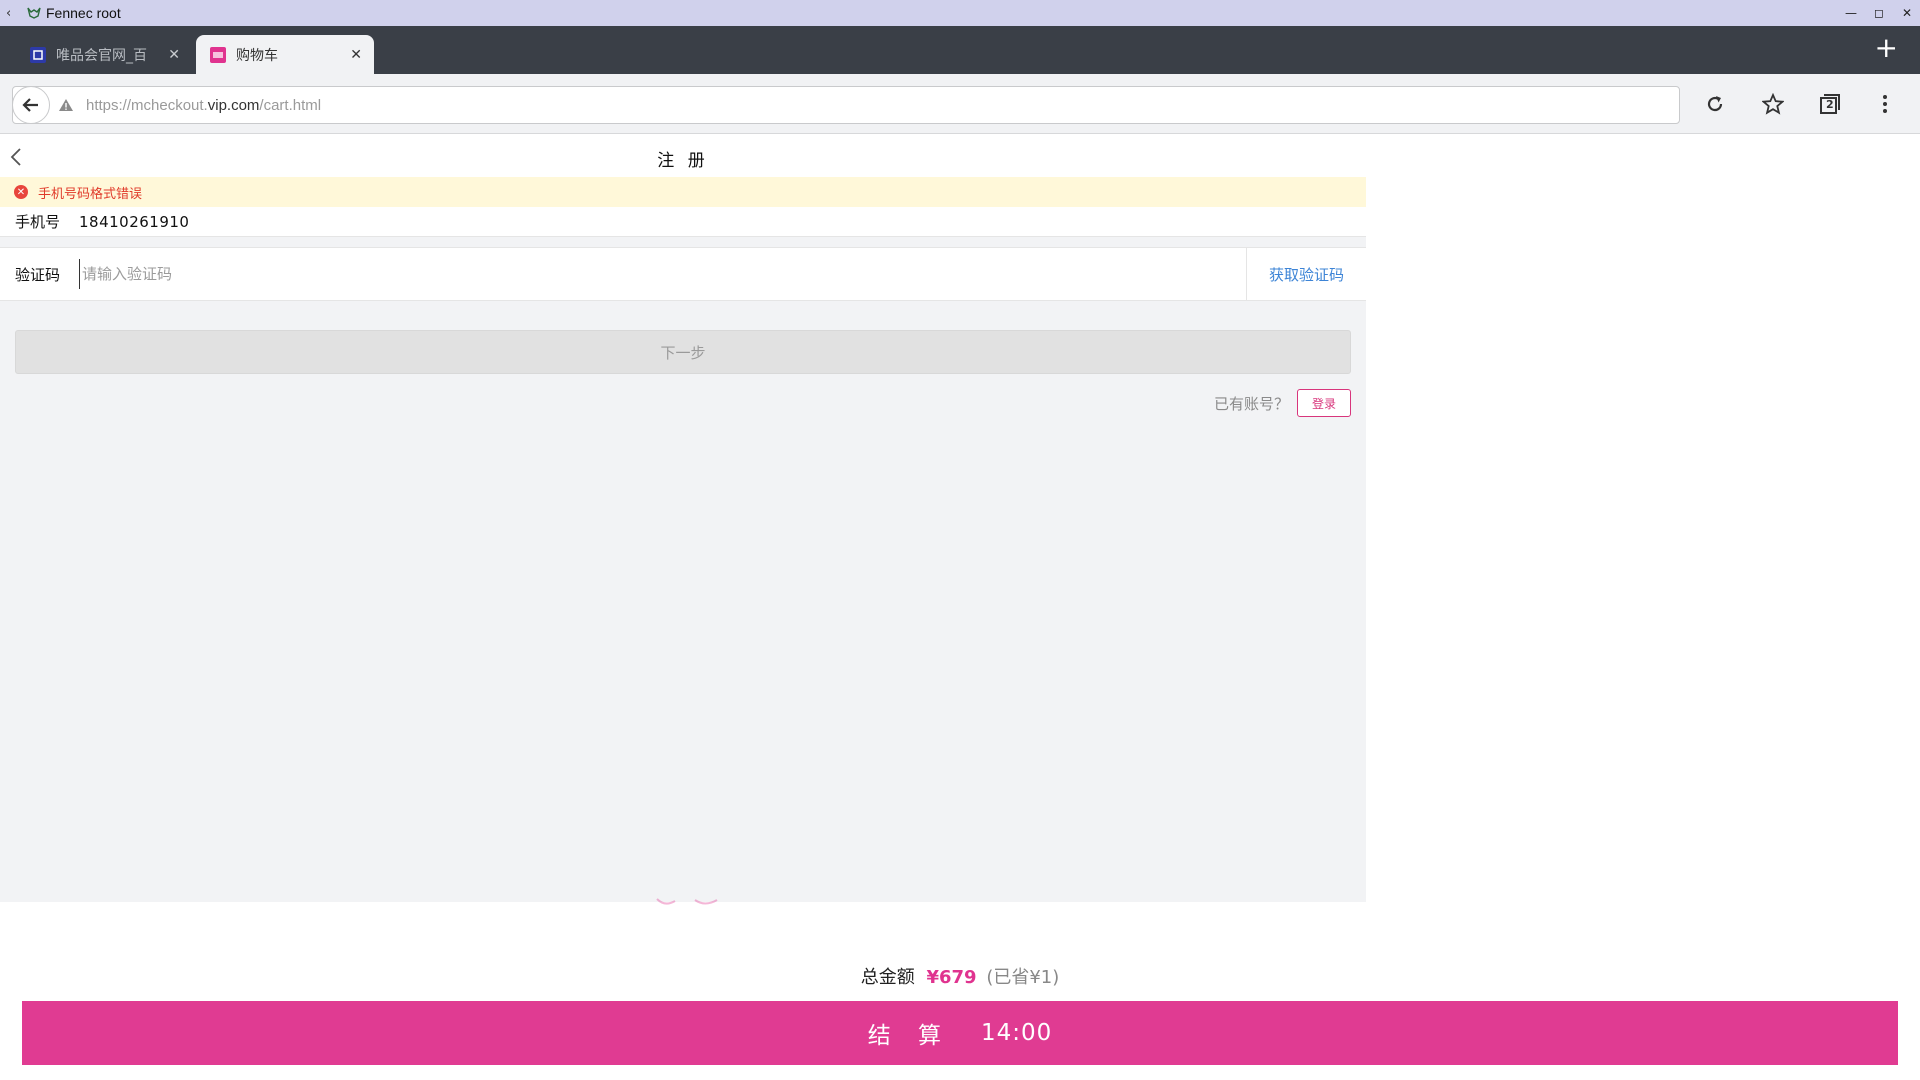 Image resolution: width=1920 pixels, height=1080 pixels. I want to click on tab-count: 2, so click(1830, 104).